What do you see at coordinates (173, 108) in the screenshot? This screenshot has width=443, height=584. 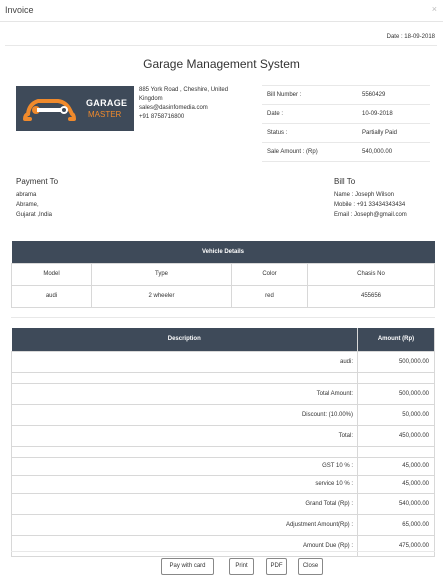 I see `company-email: sales@dasinfomedia.com` at bounding box center [173, 108].